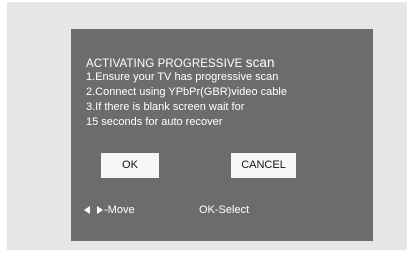 The width and height of the screenshot is (415, 253). What do you see at coordinates (164, 64) in the screenshot?
I see `dialog-title-main: ACTIVATING PROGRESSIVE` at bounding box center [164, 64].